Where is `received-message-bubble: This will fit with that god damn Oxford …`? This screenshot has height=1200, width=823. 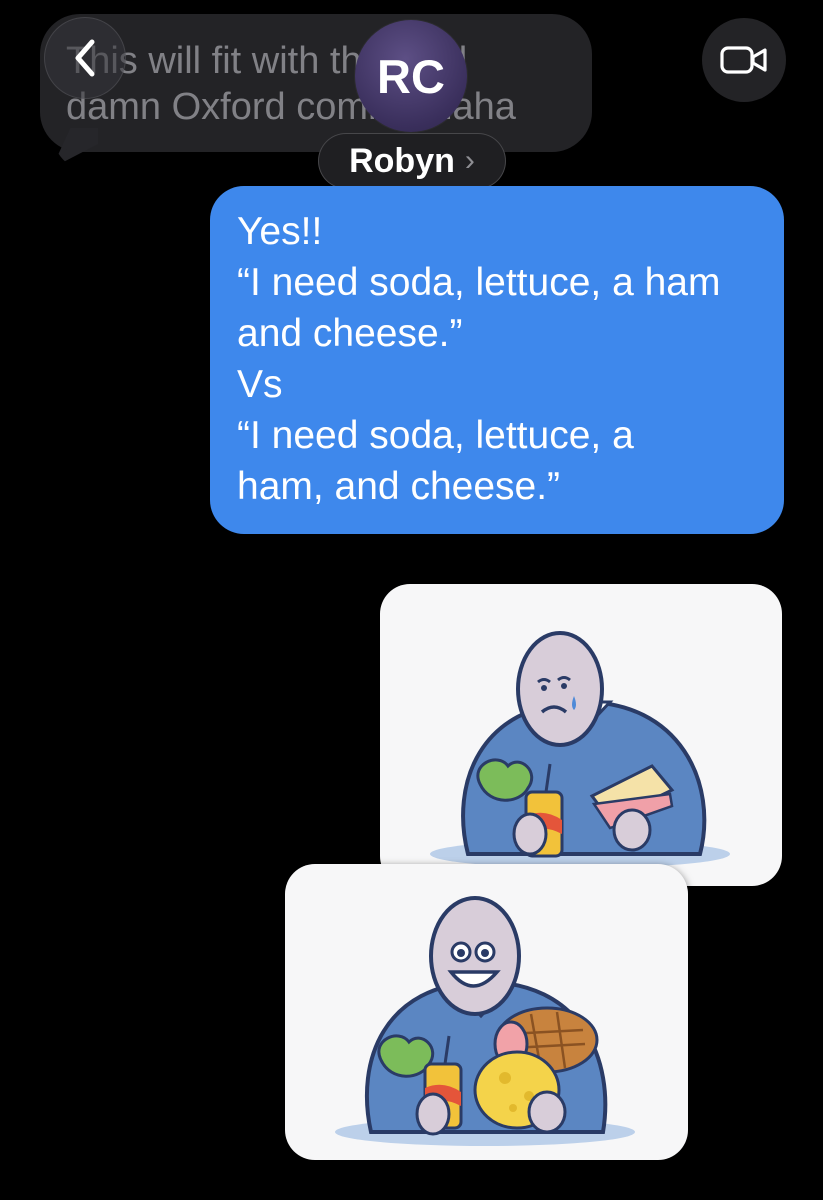
received-message-bubble: This will fit with that god damn Oxford … is located at coordinates (316, 83).